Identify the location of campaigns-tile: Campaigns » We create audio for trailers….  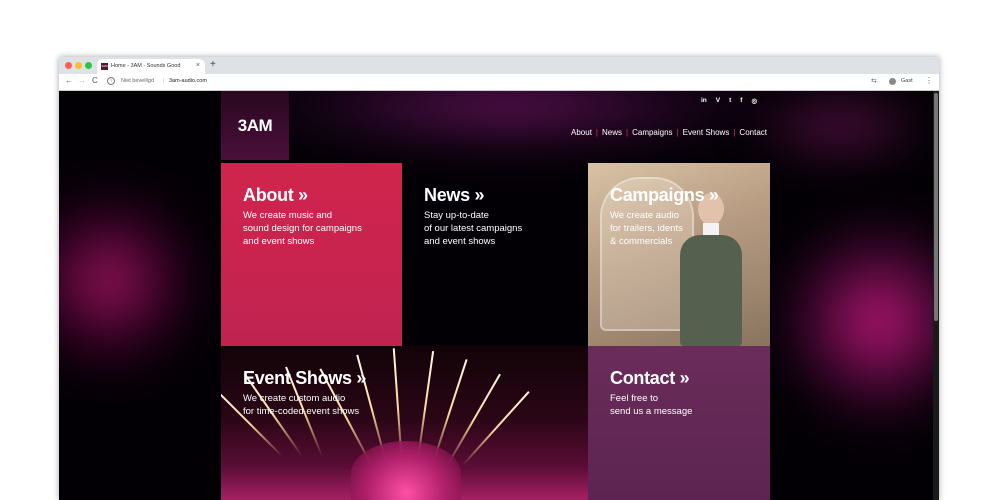
(679, 254).